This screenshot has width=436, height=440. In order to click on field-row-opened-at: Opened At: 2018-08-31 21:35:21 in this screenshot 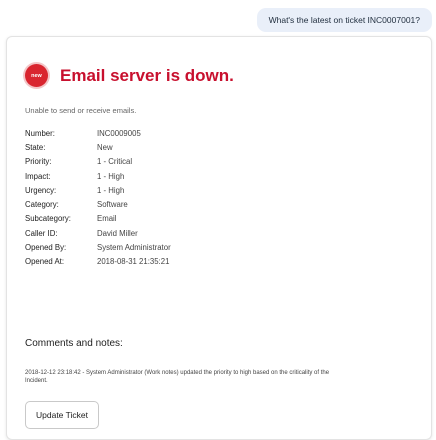, I will do `click(98, 262)`.